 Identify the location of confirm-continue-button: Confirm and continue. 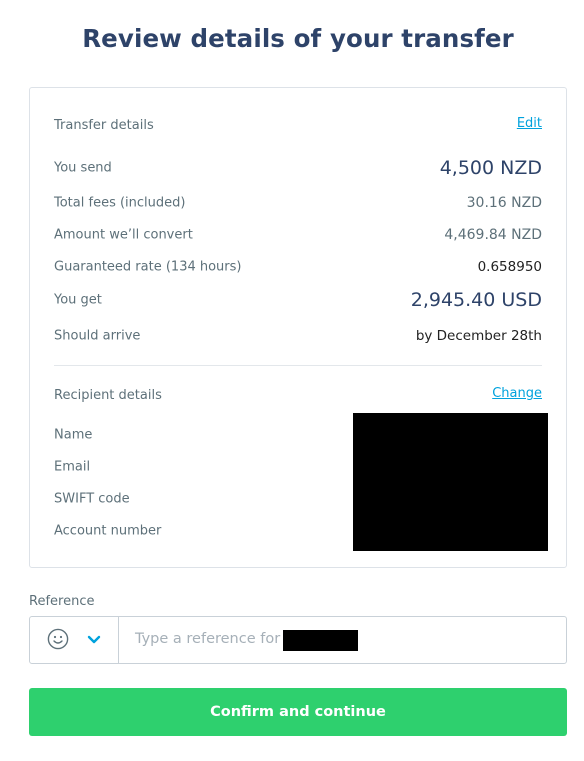
(298, 712).